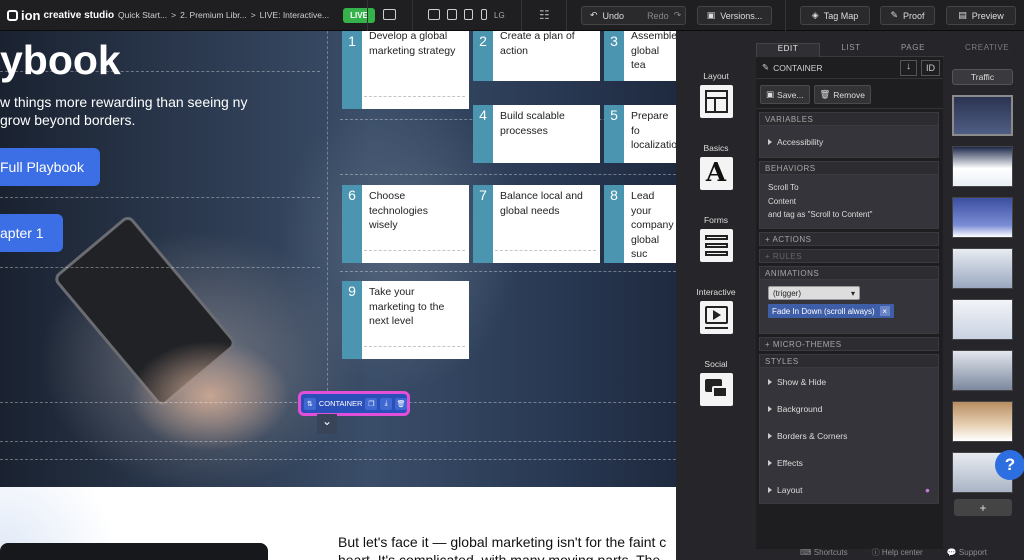 This screenshot has height=560, width=1024. What do you see at coordinates (653, 51) in the screenshot?
I see `step-text: Assemble global tea` at bounding box center [653, 51].